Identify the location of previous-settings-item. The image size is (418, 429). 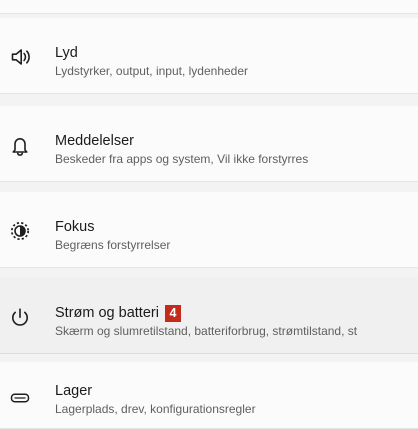
(209, 7).